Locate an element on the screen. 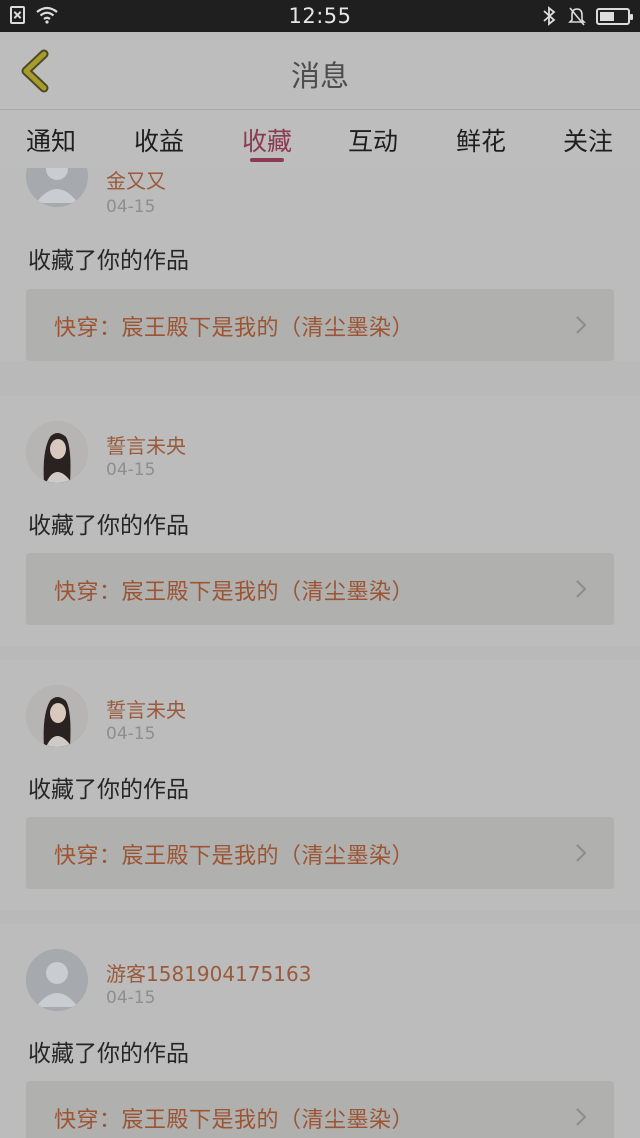  status-right is located at coordinates (586, 16).